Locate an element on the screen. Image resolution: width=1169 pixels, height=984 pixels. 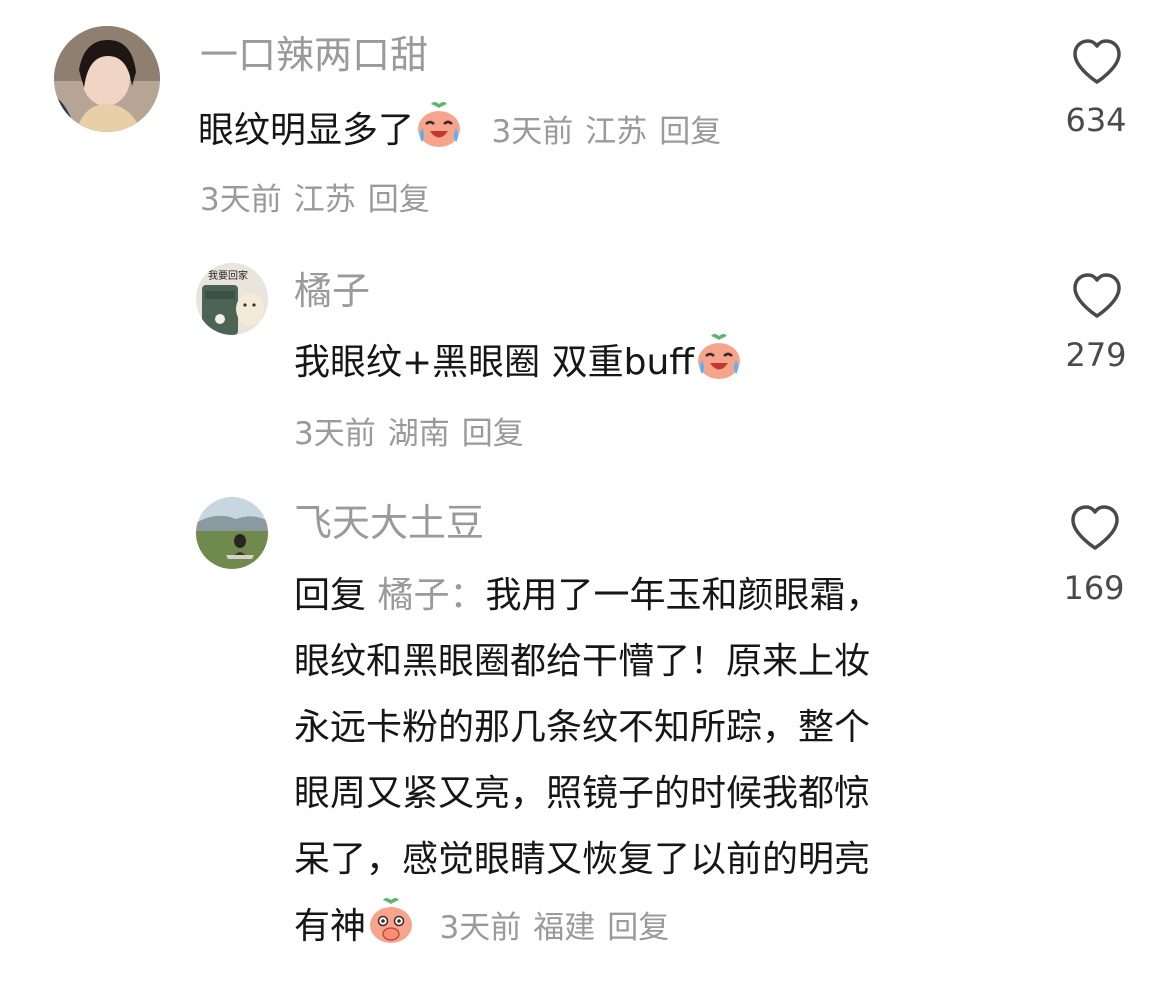
username: 一口辣两口甜 is located at coordinates (314, 55).